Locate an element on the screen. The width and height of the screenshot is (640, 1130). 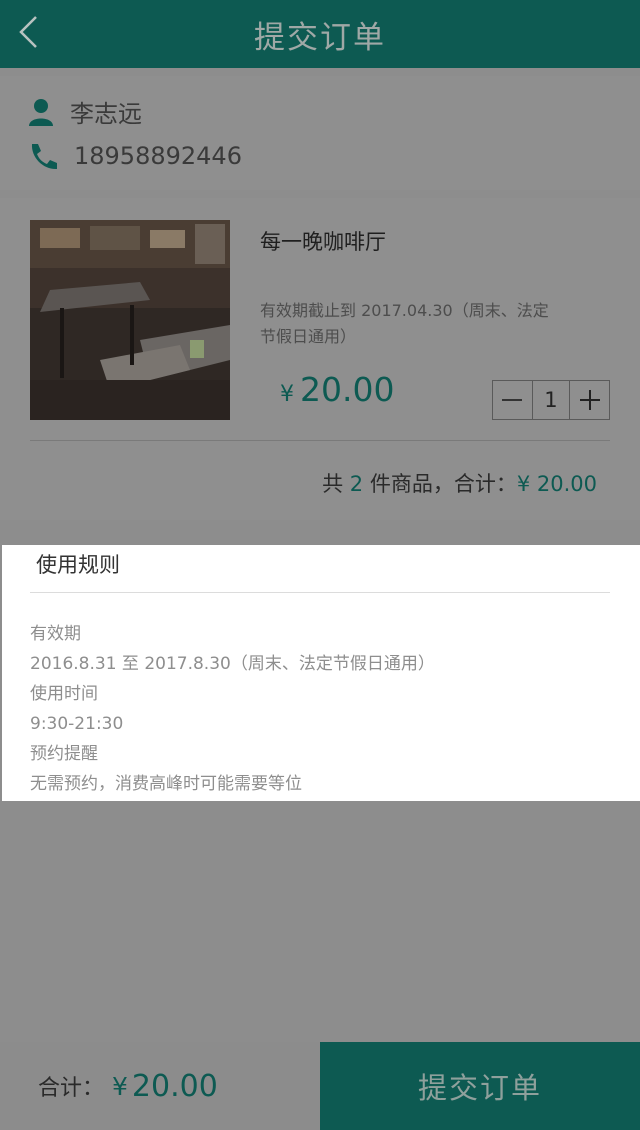
back-button is located at coordinates (28, 32).